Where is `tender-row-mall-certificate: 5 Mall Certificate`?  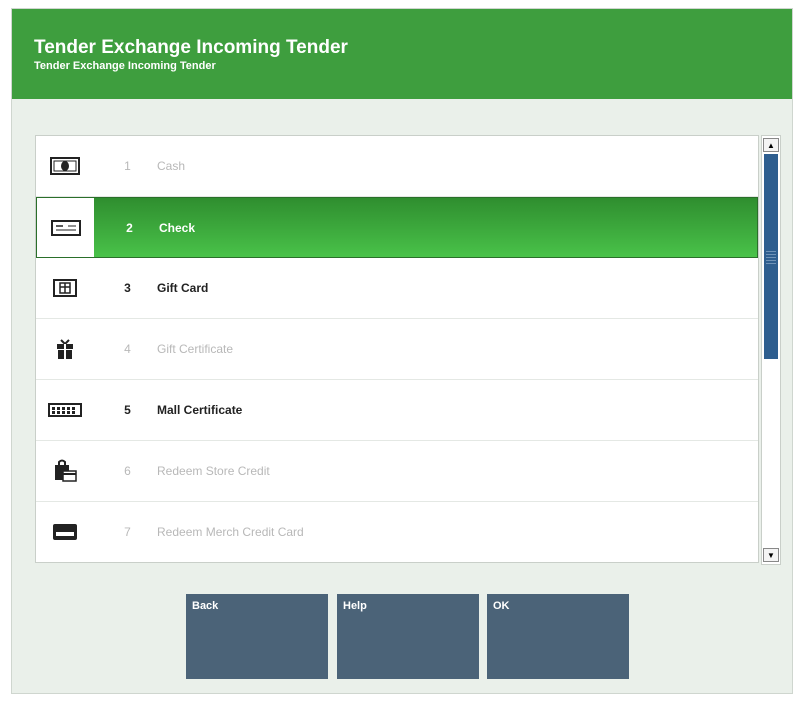 tender-row-mall-certificate: 5 Mall Certificate is located at coordinates (397, 410).